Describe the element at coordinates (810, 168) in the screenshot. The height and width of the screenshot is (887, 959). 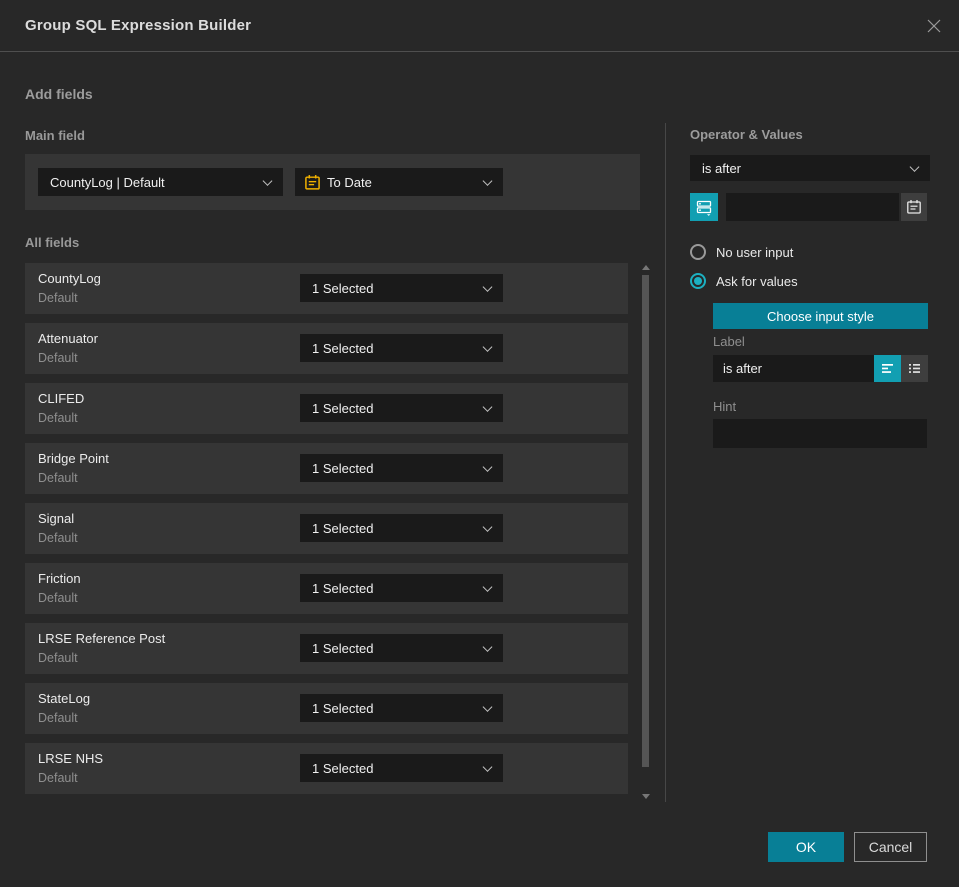
I see `operator-dropdown: is after` at that location.